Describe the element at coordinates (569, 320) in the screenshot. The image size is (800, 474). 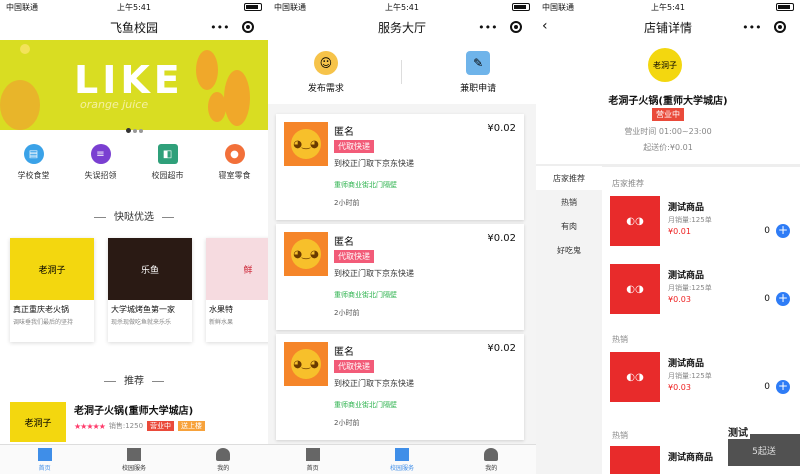
I see `category-sidebar: 店家推荐 热销 有肉 好吃鬼` at that location.